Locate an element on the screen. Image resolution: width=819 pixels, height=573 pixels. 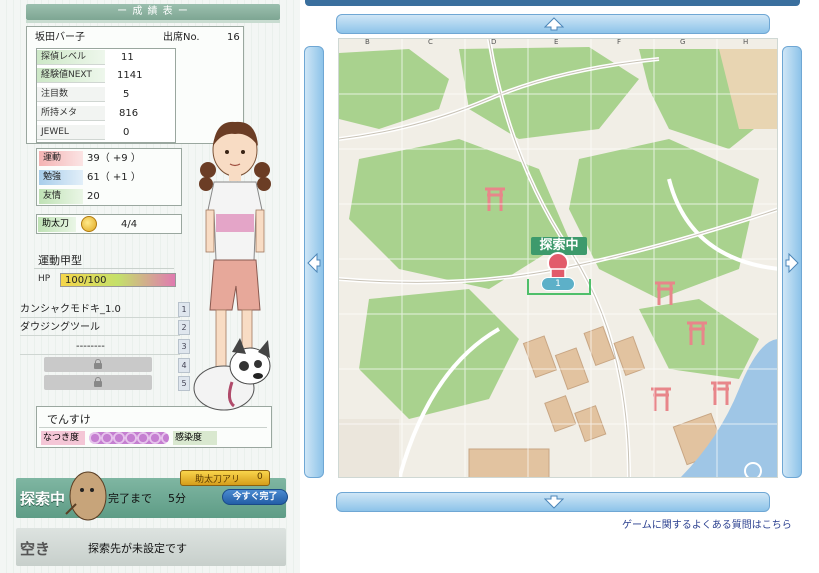
hp-label: HP is located at coordinates (44, 279).